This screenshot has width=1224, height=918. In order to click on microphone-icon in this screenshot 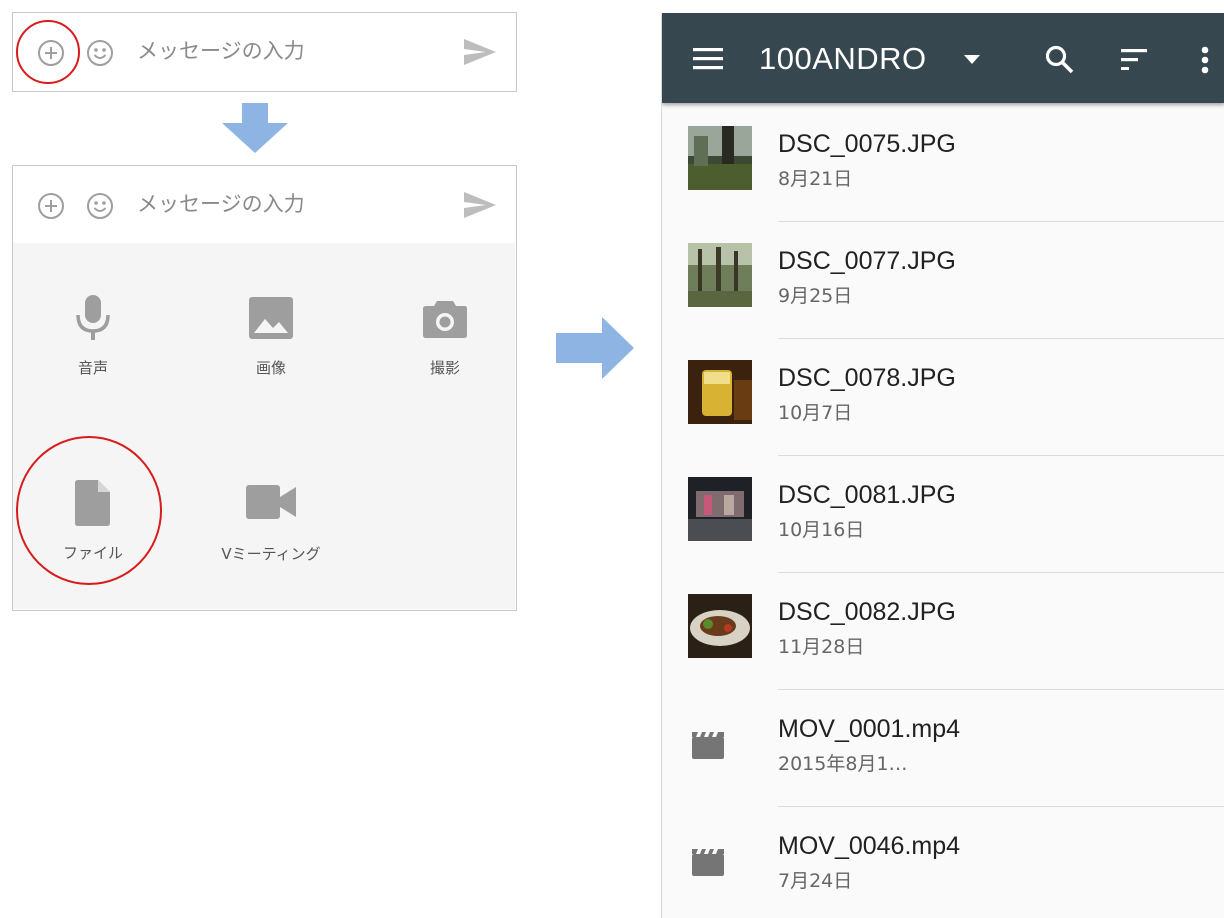, I will do `click(93, 317)`.